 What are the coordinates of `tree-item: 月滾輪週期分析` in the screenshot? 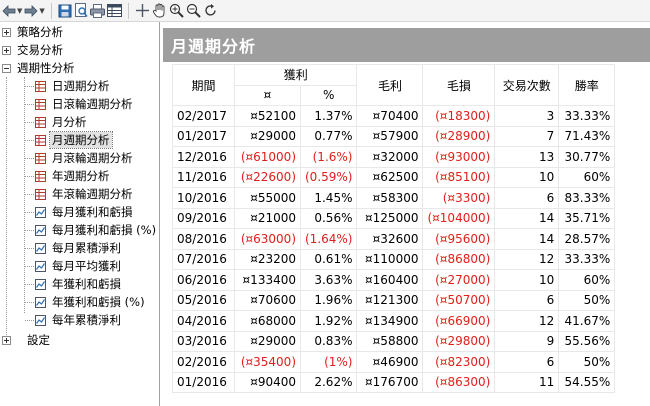 It's located at (85, 158).